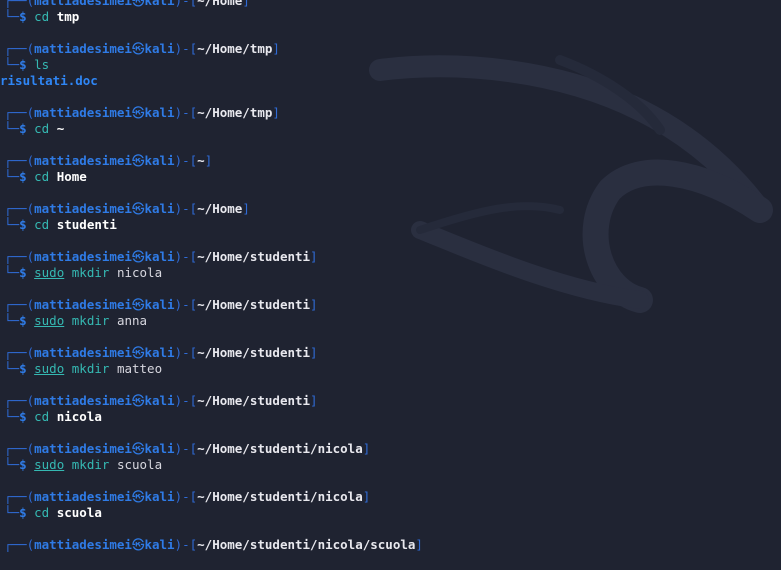  What do you see at coordinates (306, 544) in the screenshot?
I see `prompt-path: ~/Home/studenti/nicola/scuola` at bounding box center [306, 544].